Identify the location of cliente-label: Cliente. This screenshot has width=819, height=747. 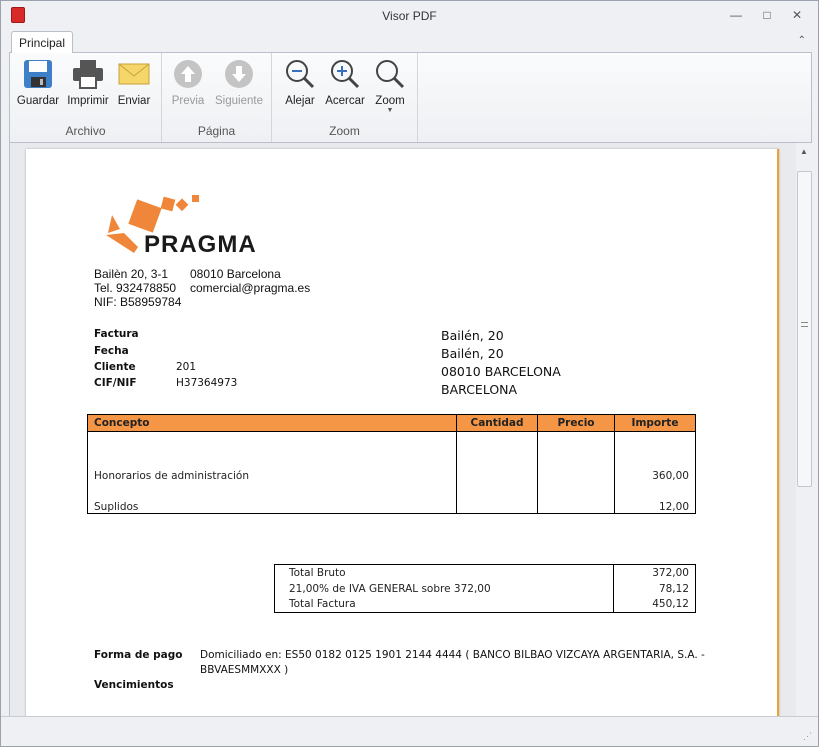
(115, 367).